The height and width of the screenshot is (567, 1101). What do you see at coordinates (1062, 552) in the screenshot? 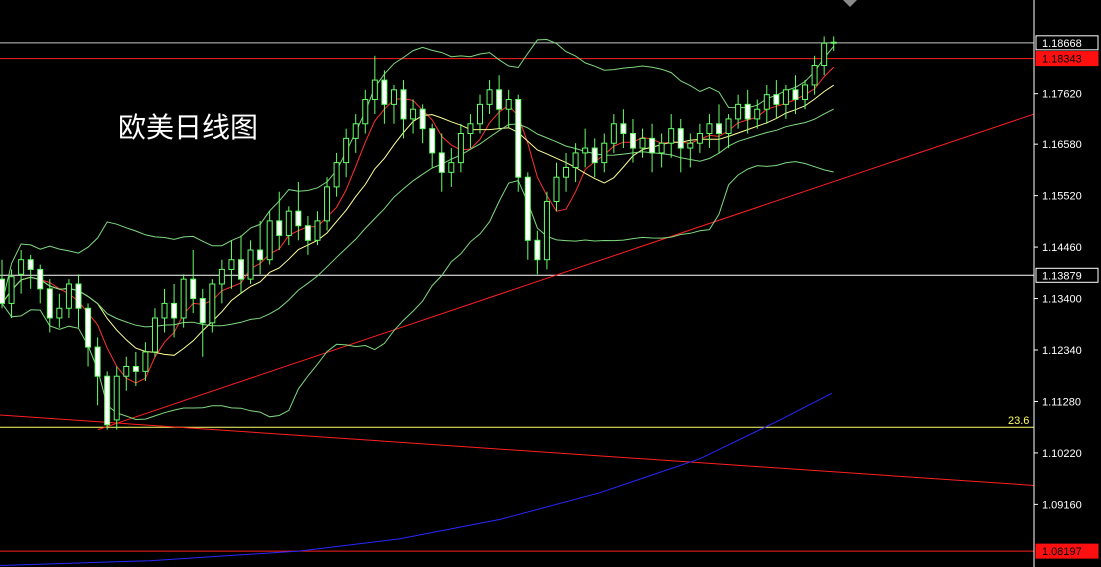
I see `price-tag-label: 1.08197` at bounding box center [1062, 552].